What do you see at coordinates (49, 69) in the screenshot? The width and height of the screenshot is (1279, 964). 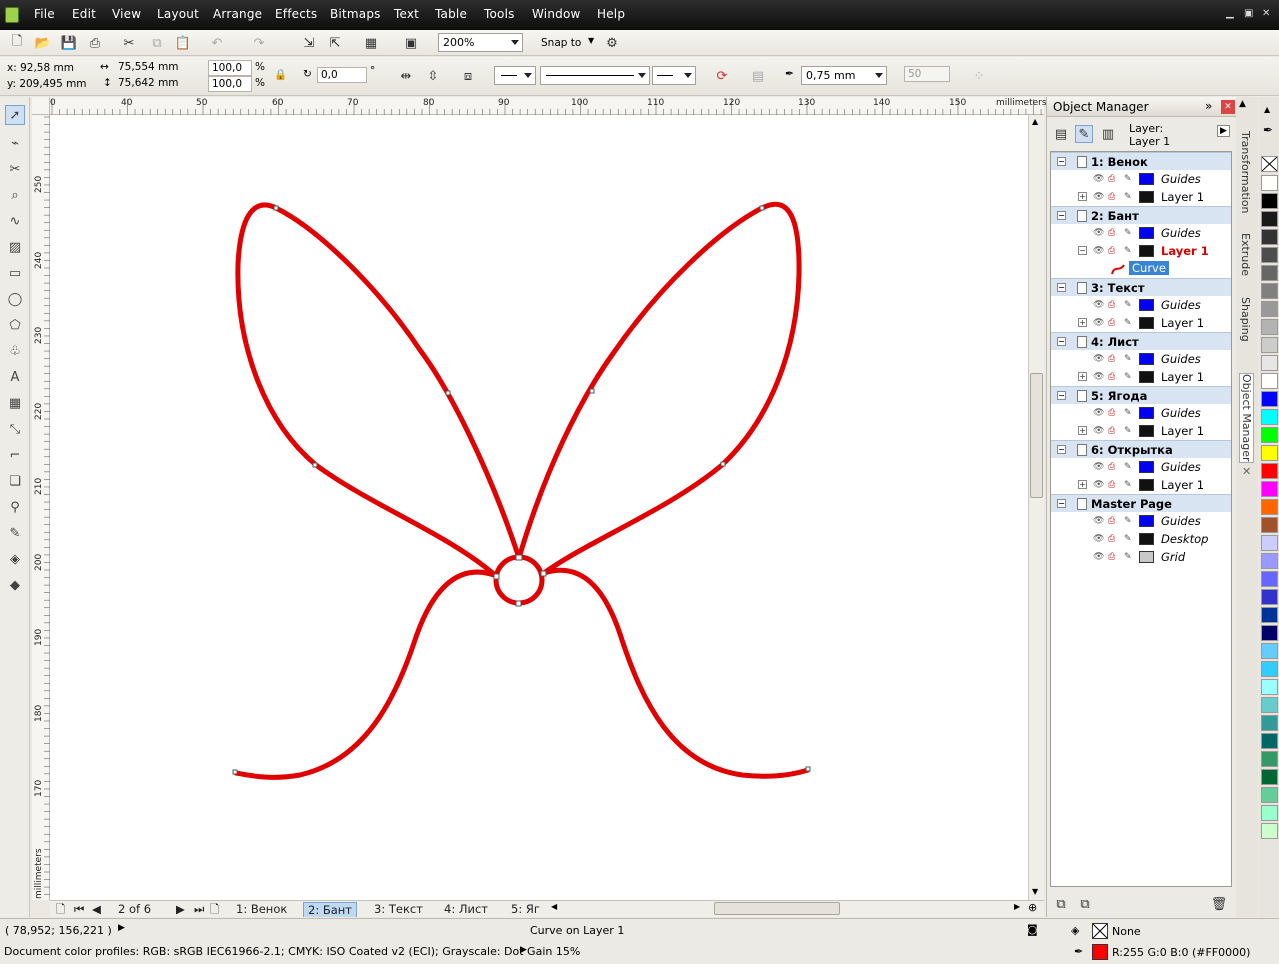 I see `x-position-field: x: 92,58 mm` at bounding box center [49, 69].